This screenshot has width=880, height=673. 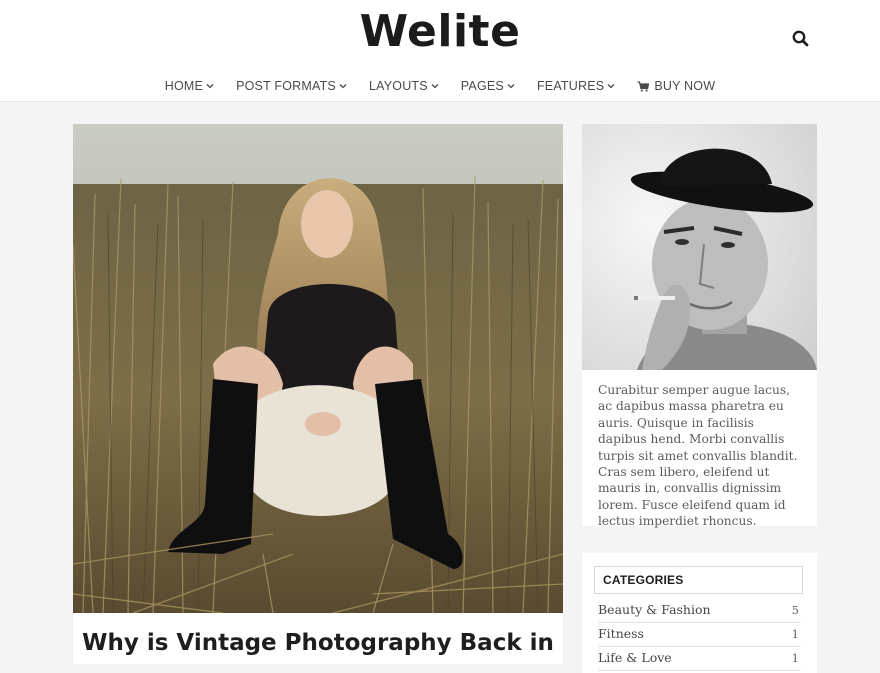 I want to click on category-name: Fitness, so click(x=621, y=633).